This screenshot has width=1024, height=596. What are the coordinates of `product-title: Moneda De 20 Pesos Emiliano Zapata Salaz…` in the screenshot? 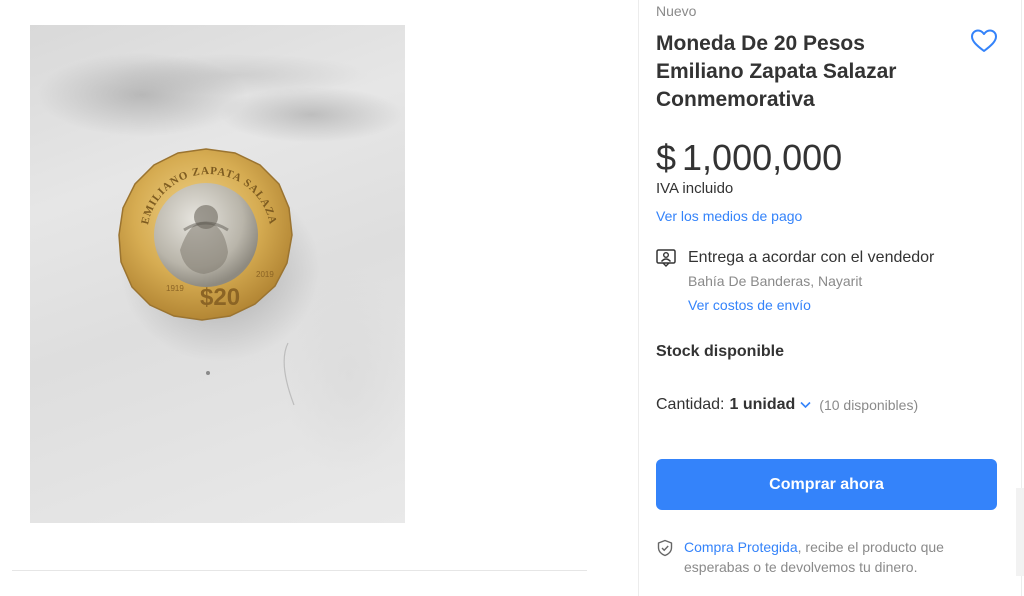 It's located at (776, 71).